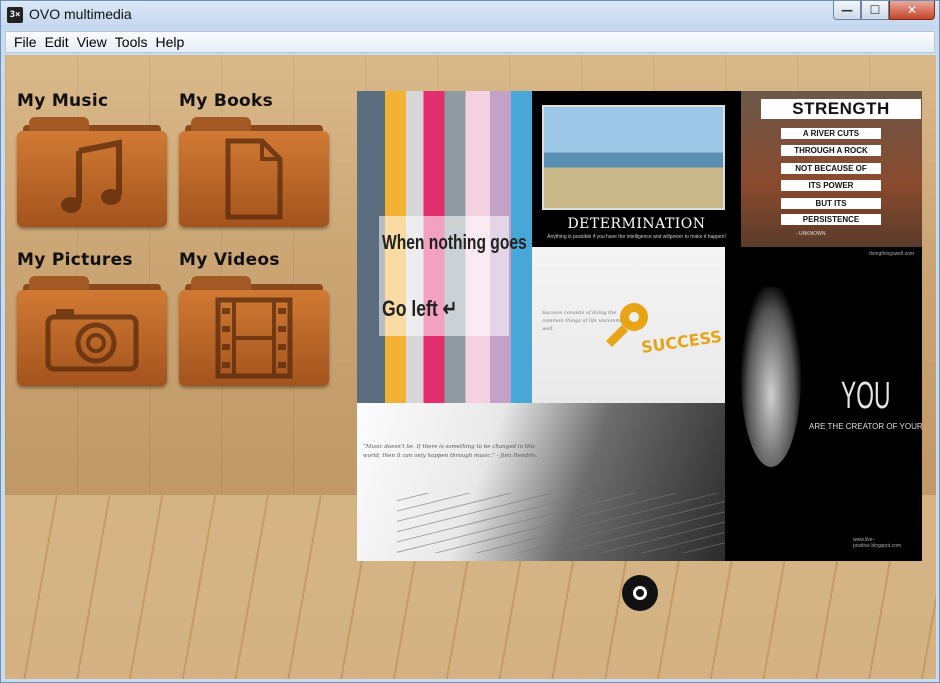 This screenshot has height=683, width=940. What do you see at coordinates (847, 10) in the screenshot?
I see `minimize-button: —` at bounding box center [847, 10].